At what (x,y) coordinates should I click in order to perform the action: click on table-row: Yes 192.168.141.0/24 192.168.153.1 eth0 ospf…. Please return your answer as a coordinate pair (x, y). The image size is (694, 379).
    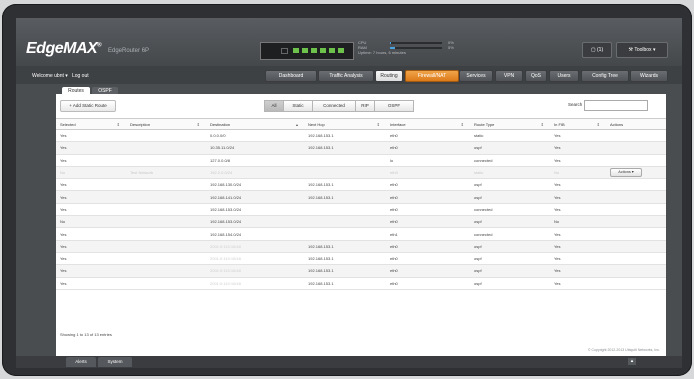
    Looking at the image, I should click on (361, 197).